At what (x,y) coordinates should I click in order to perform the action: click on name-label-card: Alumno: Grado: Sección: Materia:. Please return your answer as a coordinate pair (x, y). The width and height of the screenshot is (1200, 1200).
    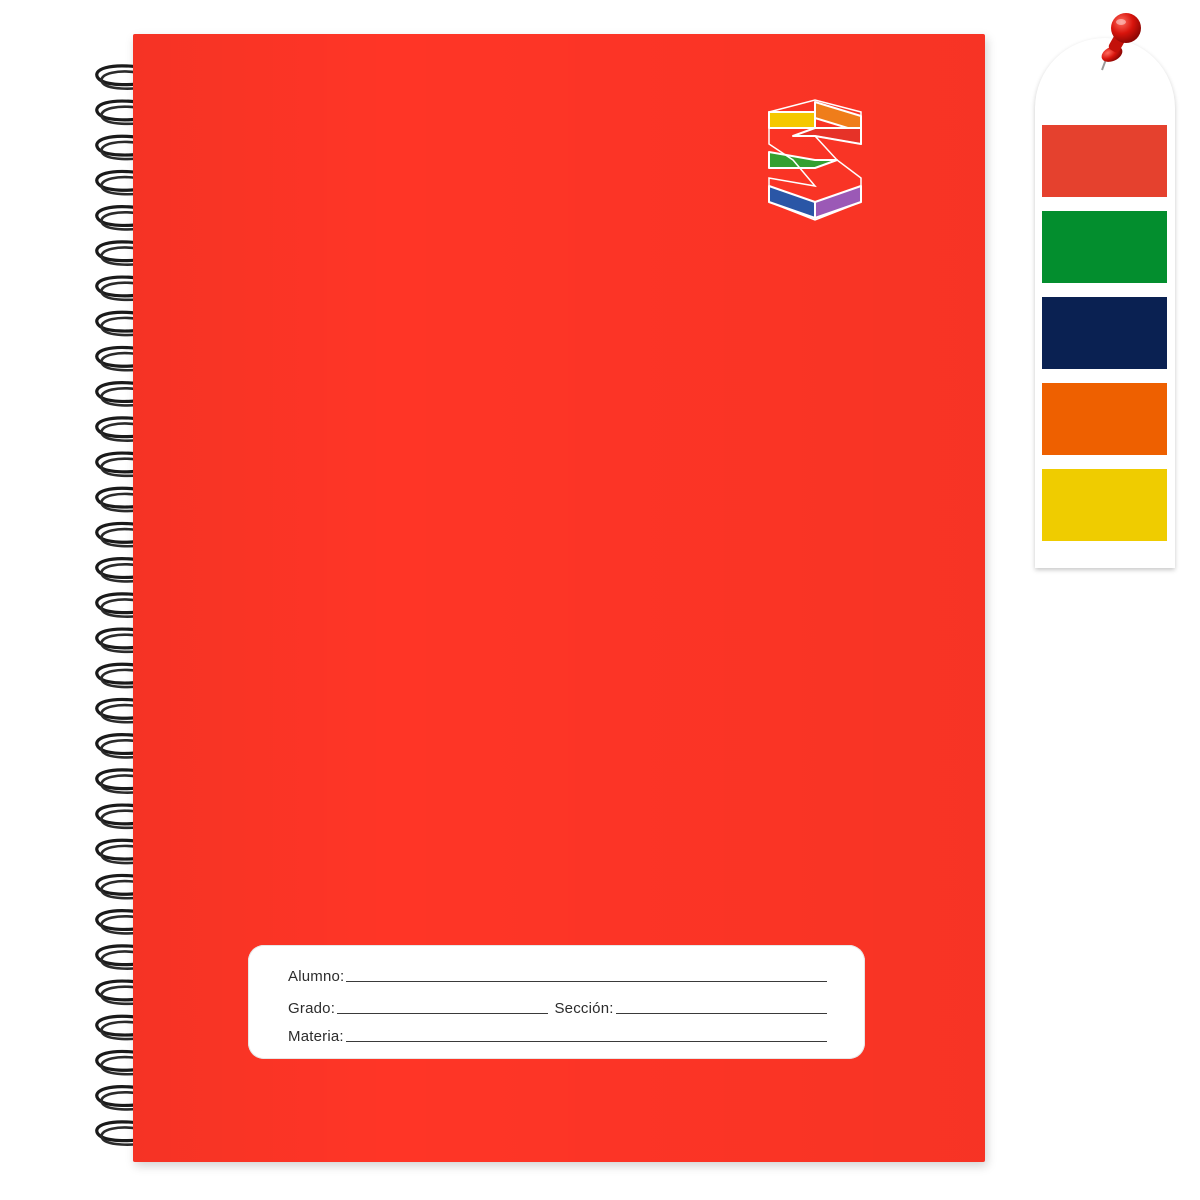
    Looking at the image, I should click on (556, 1002).